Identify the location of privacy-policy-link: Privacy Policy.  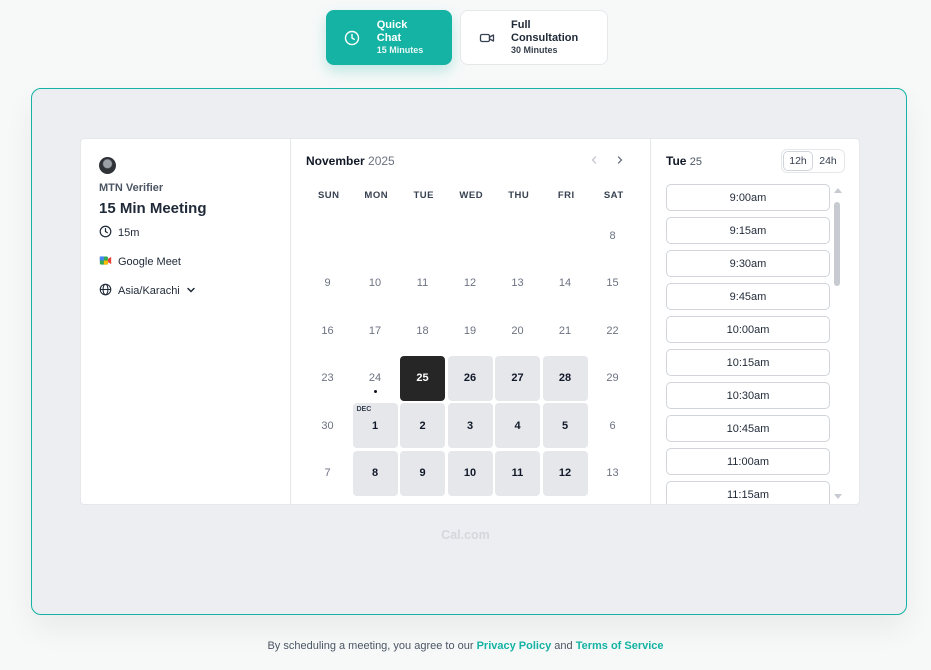
(514, 646).